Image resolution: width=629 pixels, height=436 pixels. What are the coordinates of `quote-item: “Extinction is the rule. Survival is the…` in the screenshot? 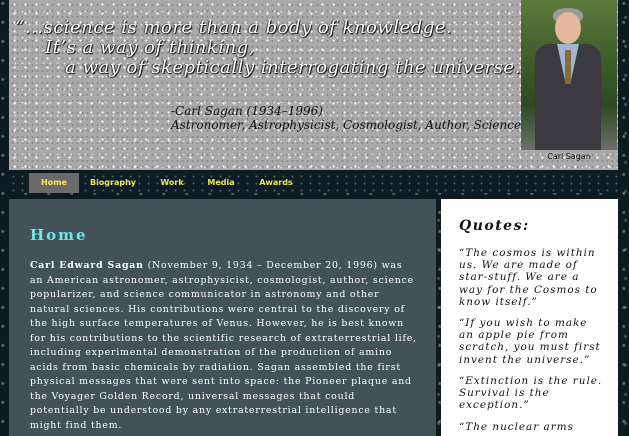 It's located at (531, 393).